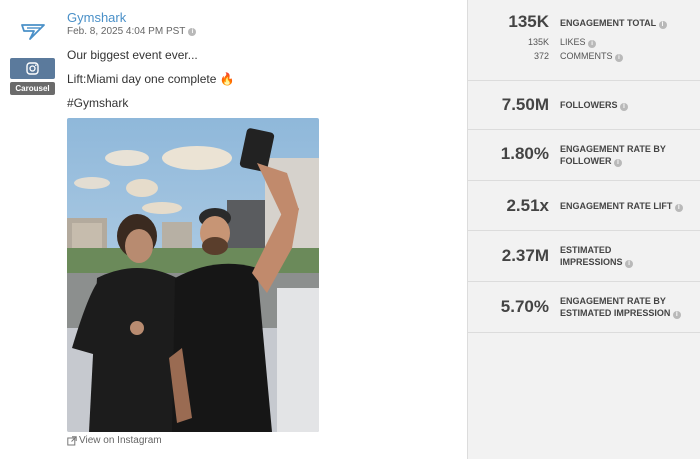 This screenshot has width=700, height=459. Describe the element at coordinates (72, 440) in the screenshot. I see `external-link-icon` at that location.